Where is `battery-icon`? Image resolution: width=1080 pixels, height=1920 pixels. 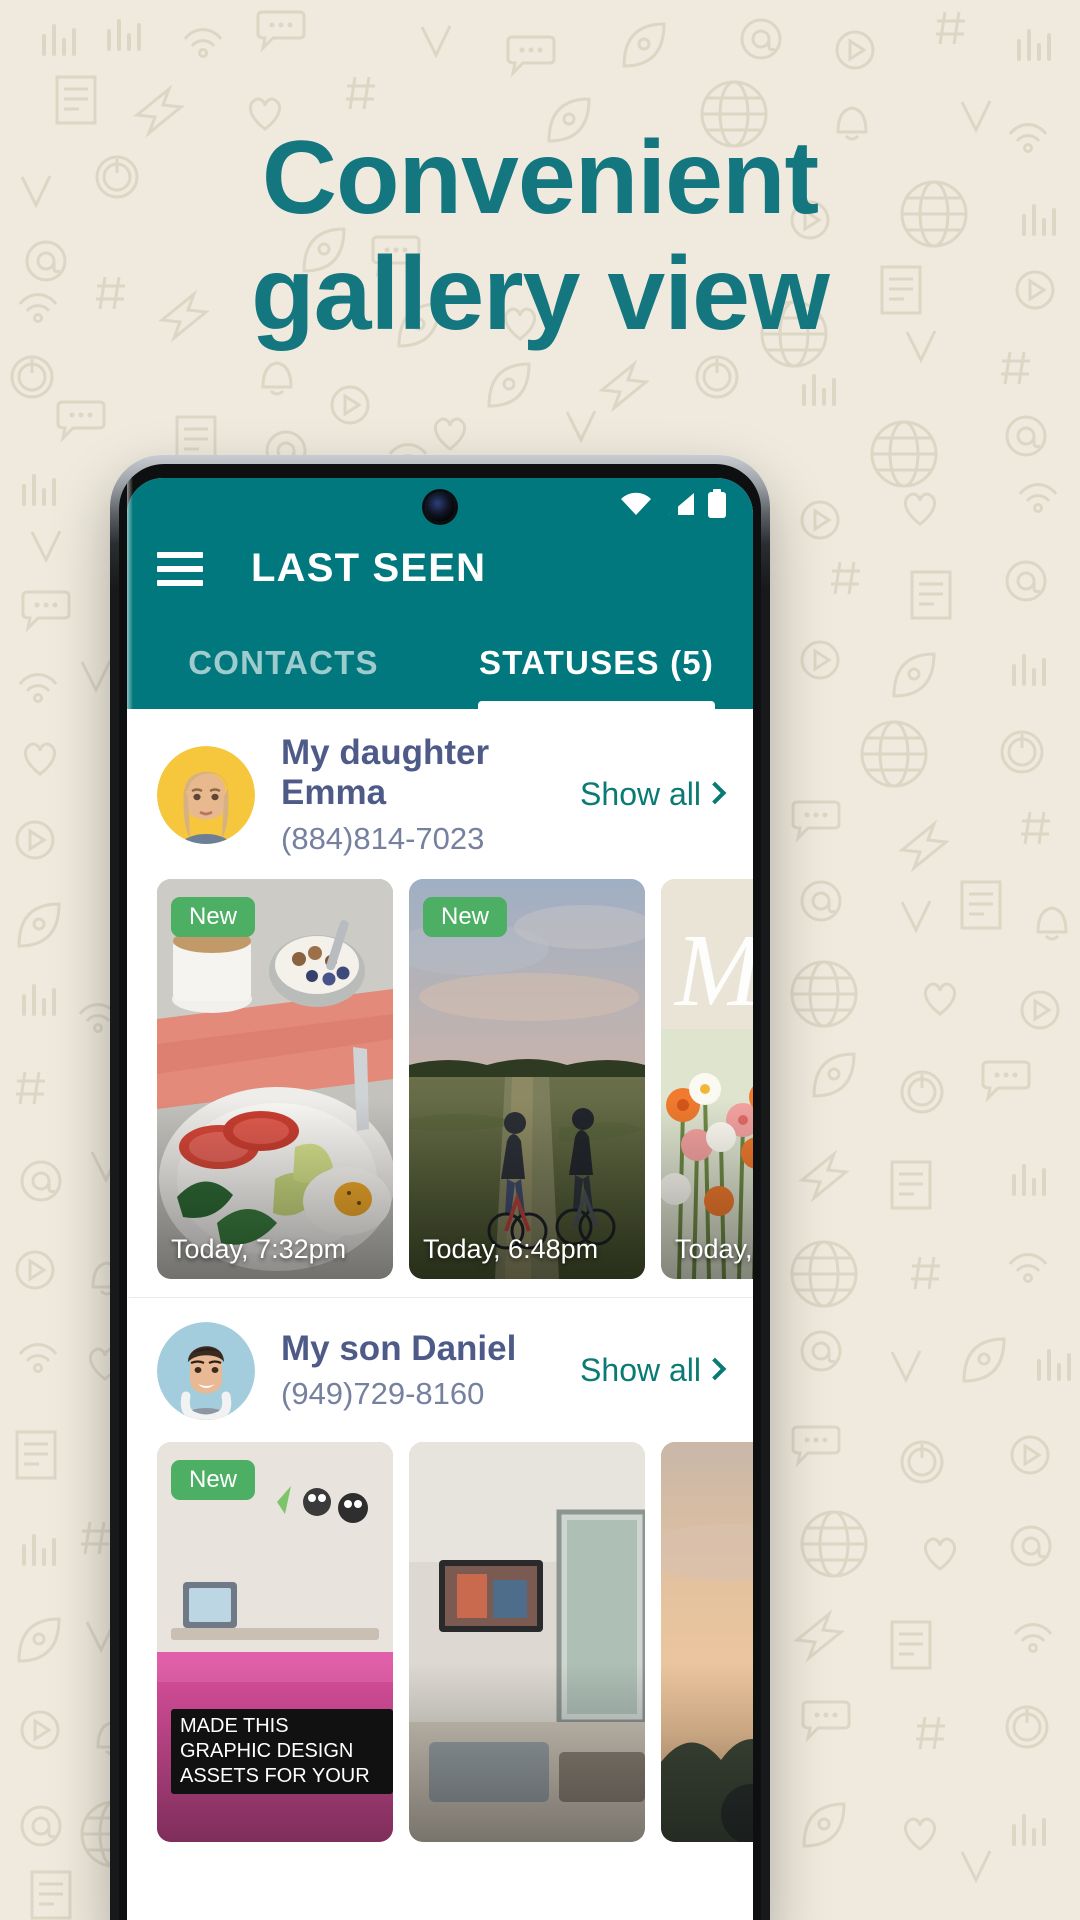 battery-icon is located at coordinates (717, 503).